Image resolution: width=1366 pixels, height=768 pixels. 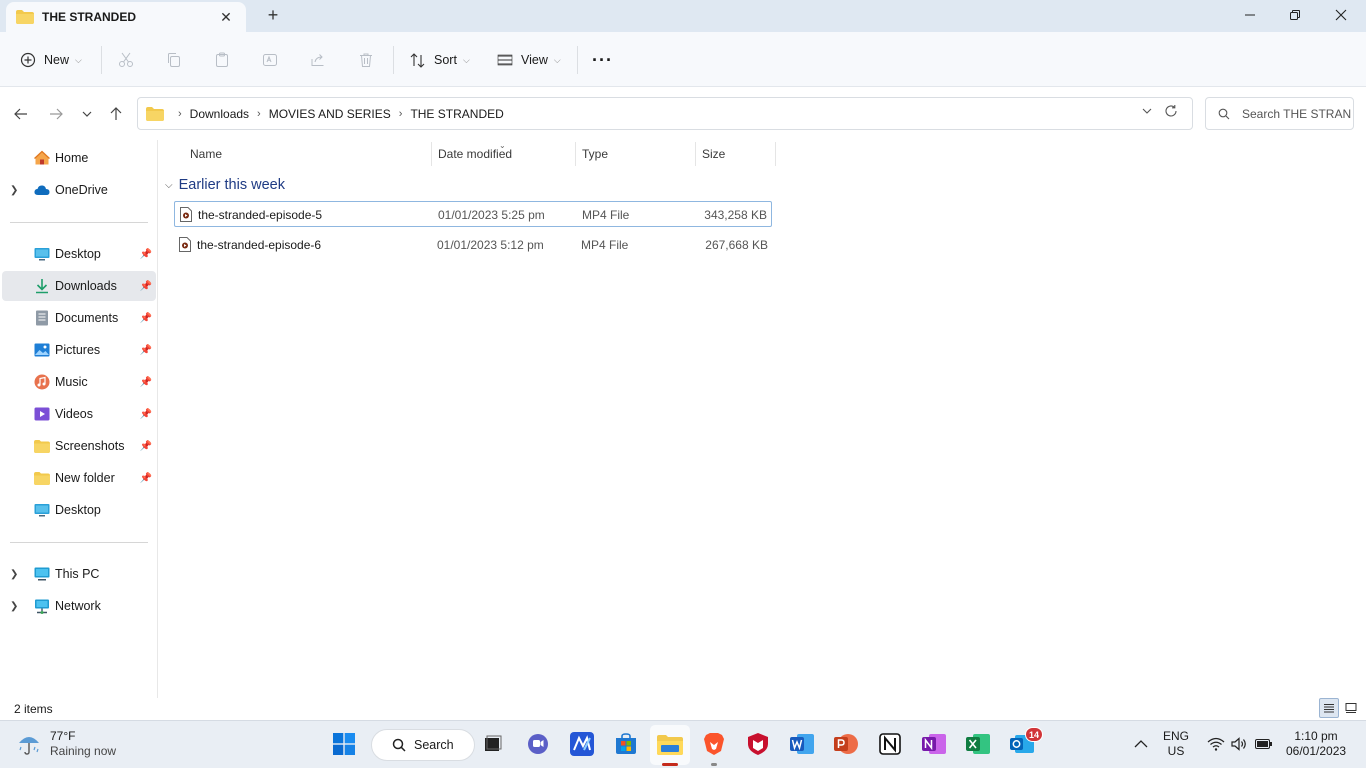 I want to click on desktop-icon, so click(x=42, y=254).